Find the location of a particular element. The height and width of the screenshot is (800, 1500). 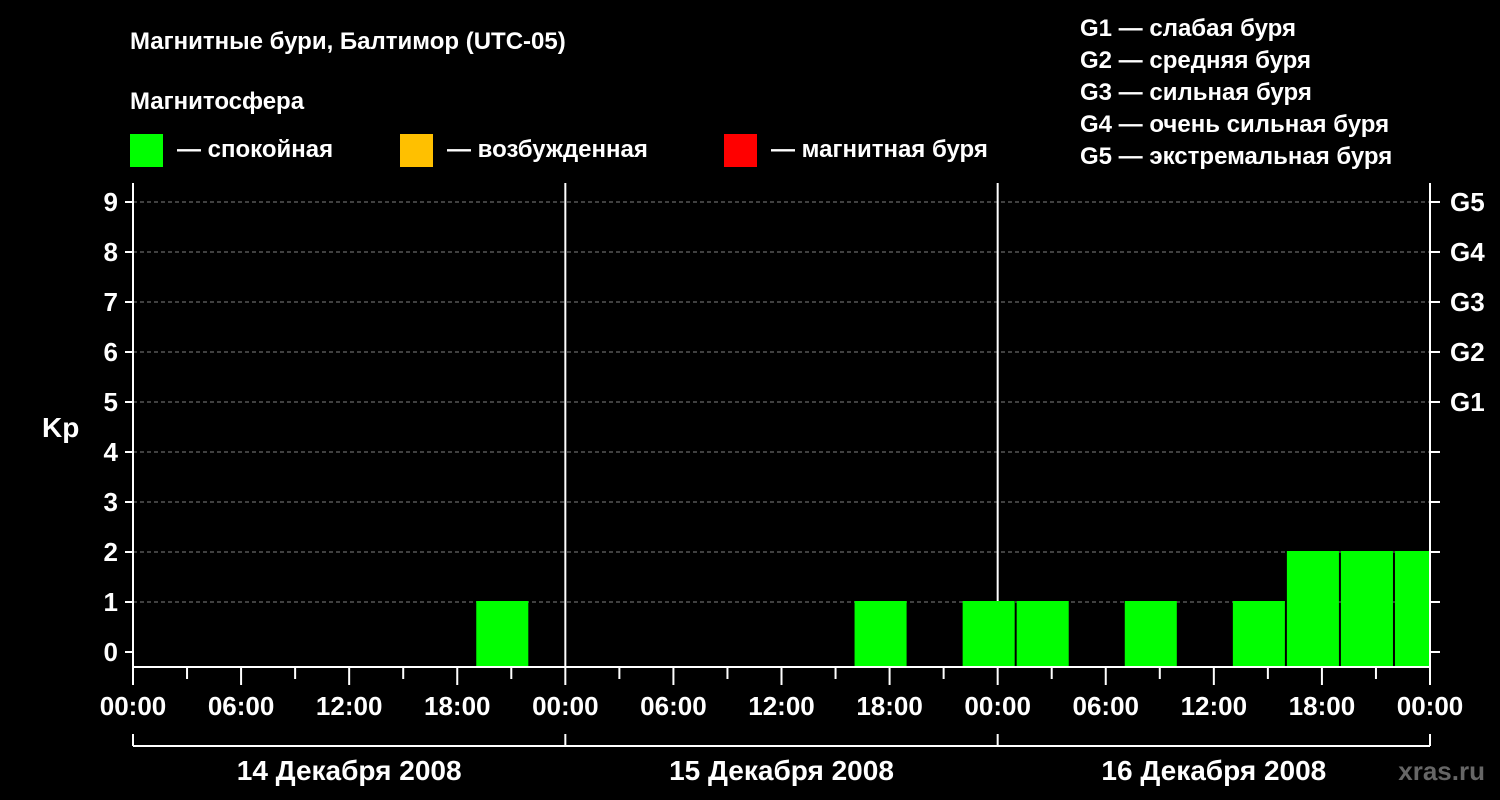

chart-title: Магнитные бури, Балтимор (UTC-05) is located at coordinates (348, 41).